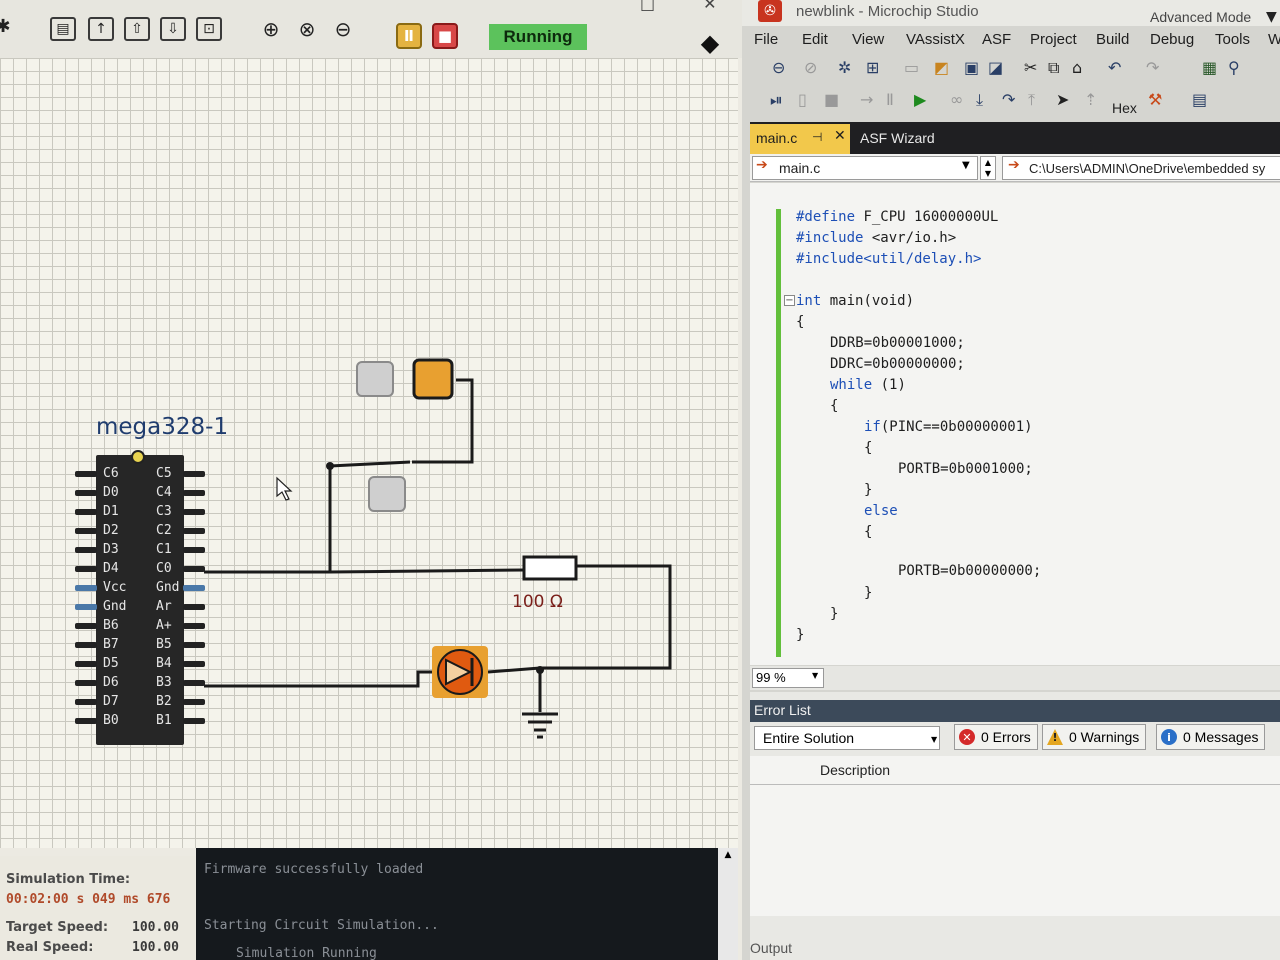 The width and height of the screenshot is (1280, 960). I want to click on save-icon: ▣, so click(971, 67).